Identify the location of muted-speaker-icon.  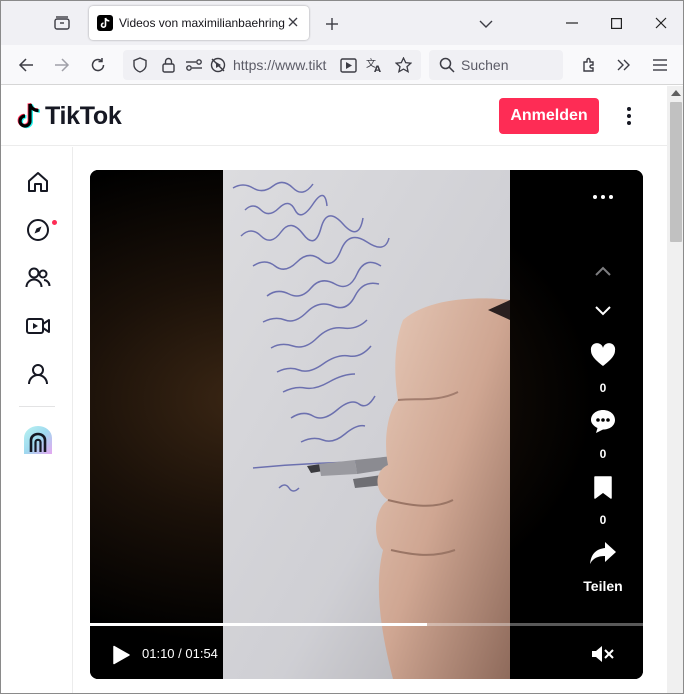
(603, 654).